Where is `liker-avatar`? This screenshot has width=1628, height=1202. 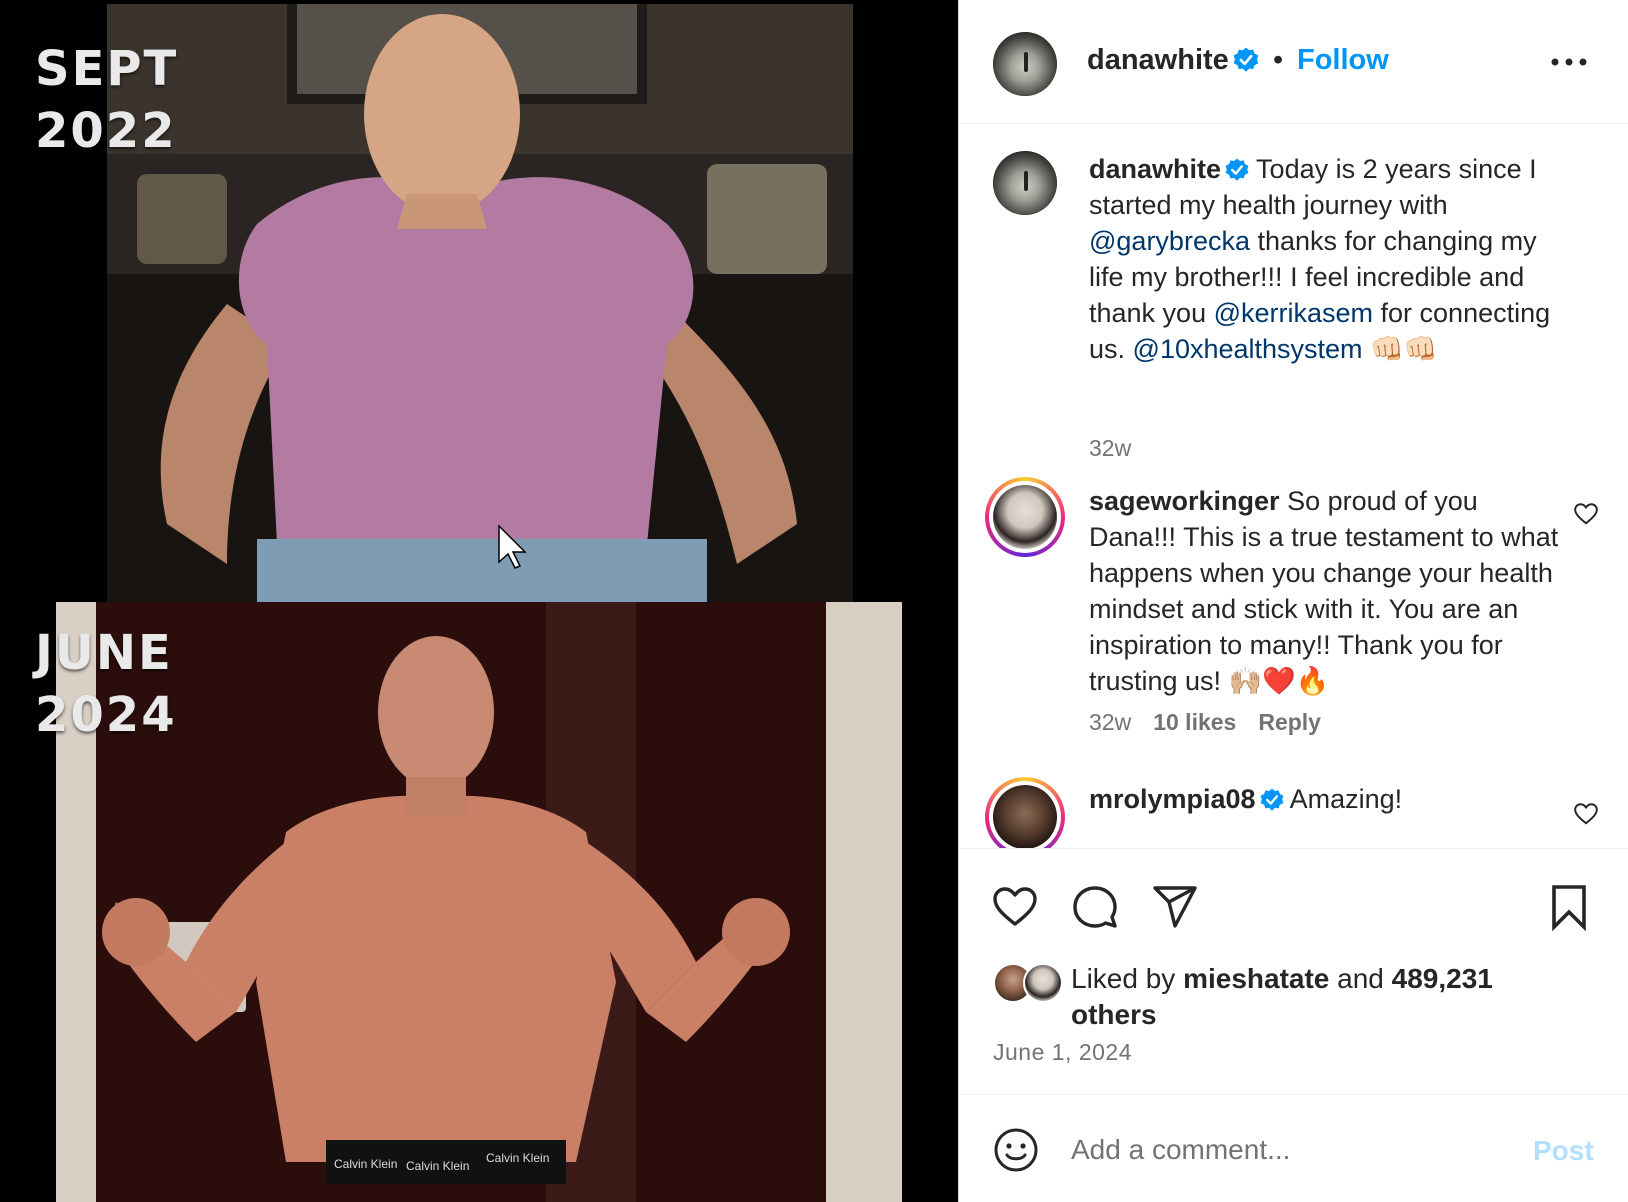
liker-avatar is located at coordinates (1043, 983).